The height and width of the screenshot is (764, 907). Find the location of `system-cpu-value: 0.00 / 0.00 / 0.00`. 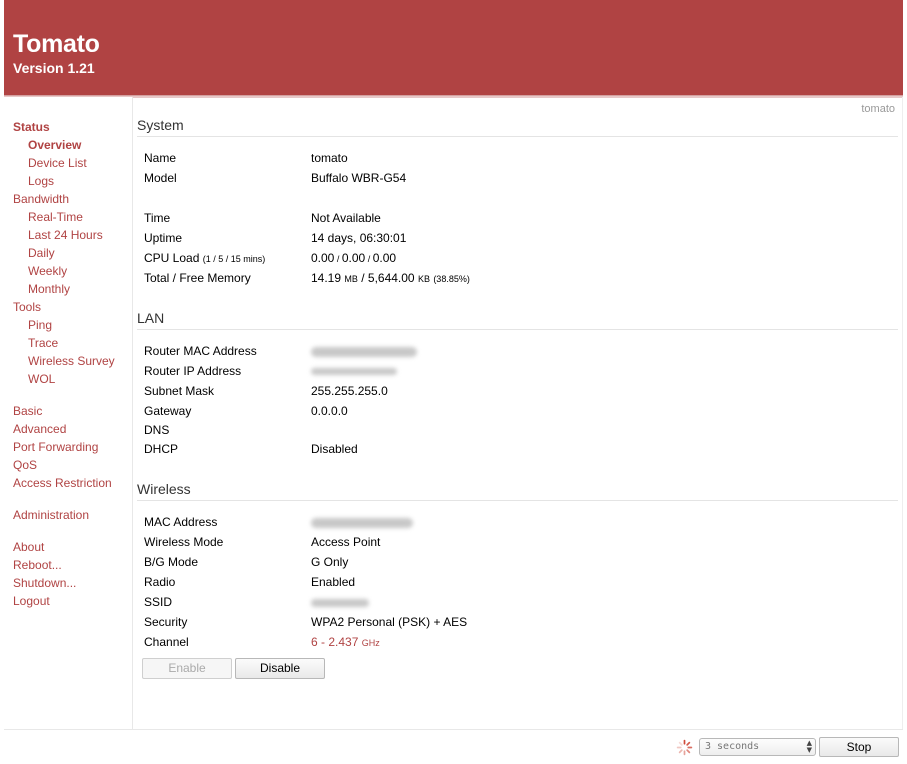

system-cpu-value: 0.00 / 0.00 / 0.00 is located at coordinates (353, 258).